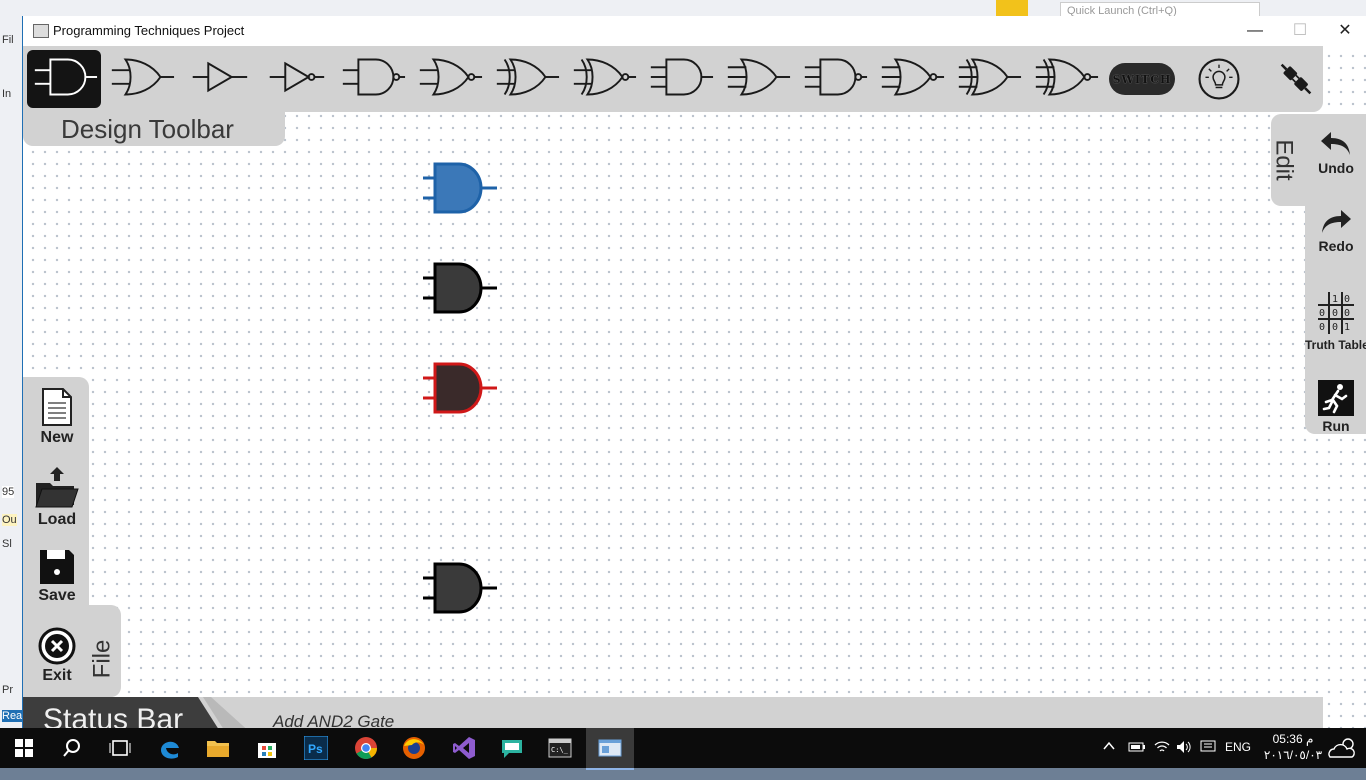  Describe the element at coordinates (1336, 221) in the screenshot. I see `redo-icon` at that location.